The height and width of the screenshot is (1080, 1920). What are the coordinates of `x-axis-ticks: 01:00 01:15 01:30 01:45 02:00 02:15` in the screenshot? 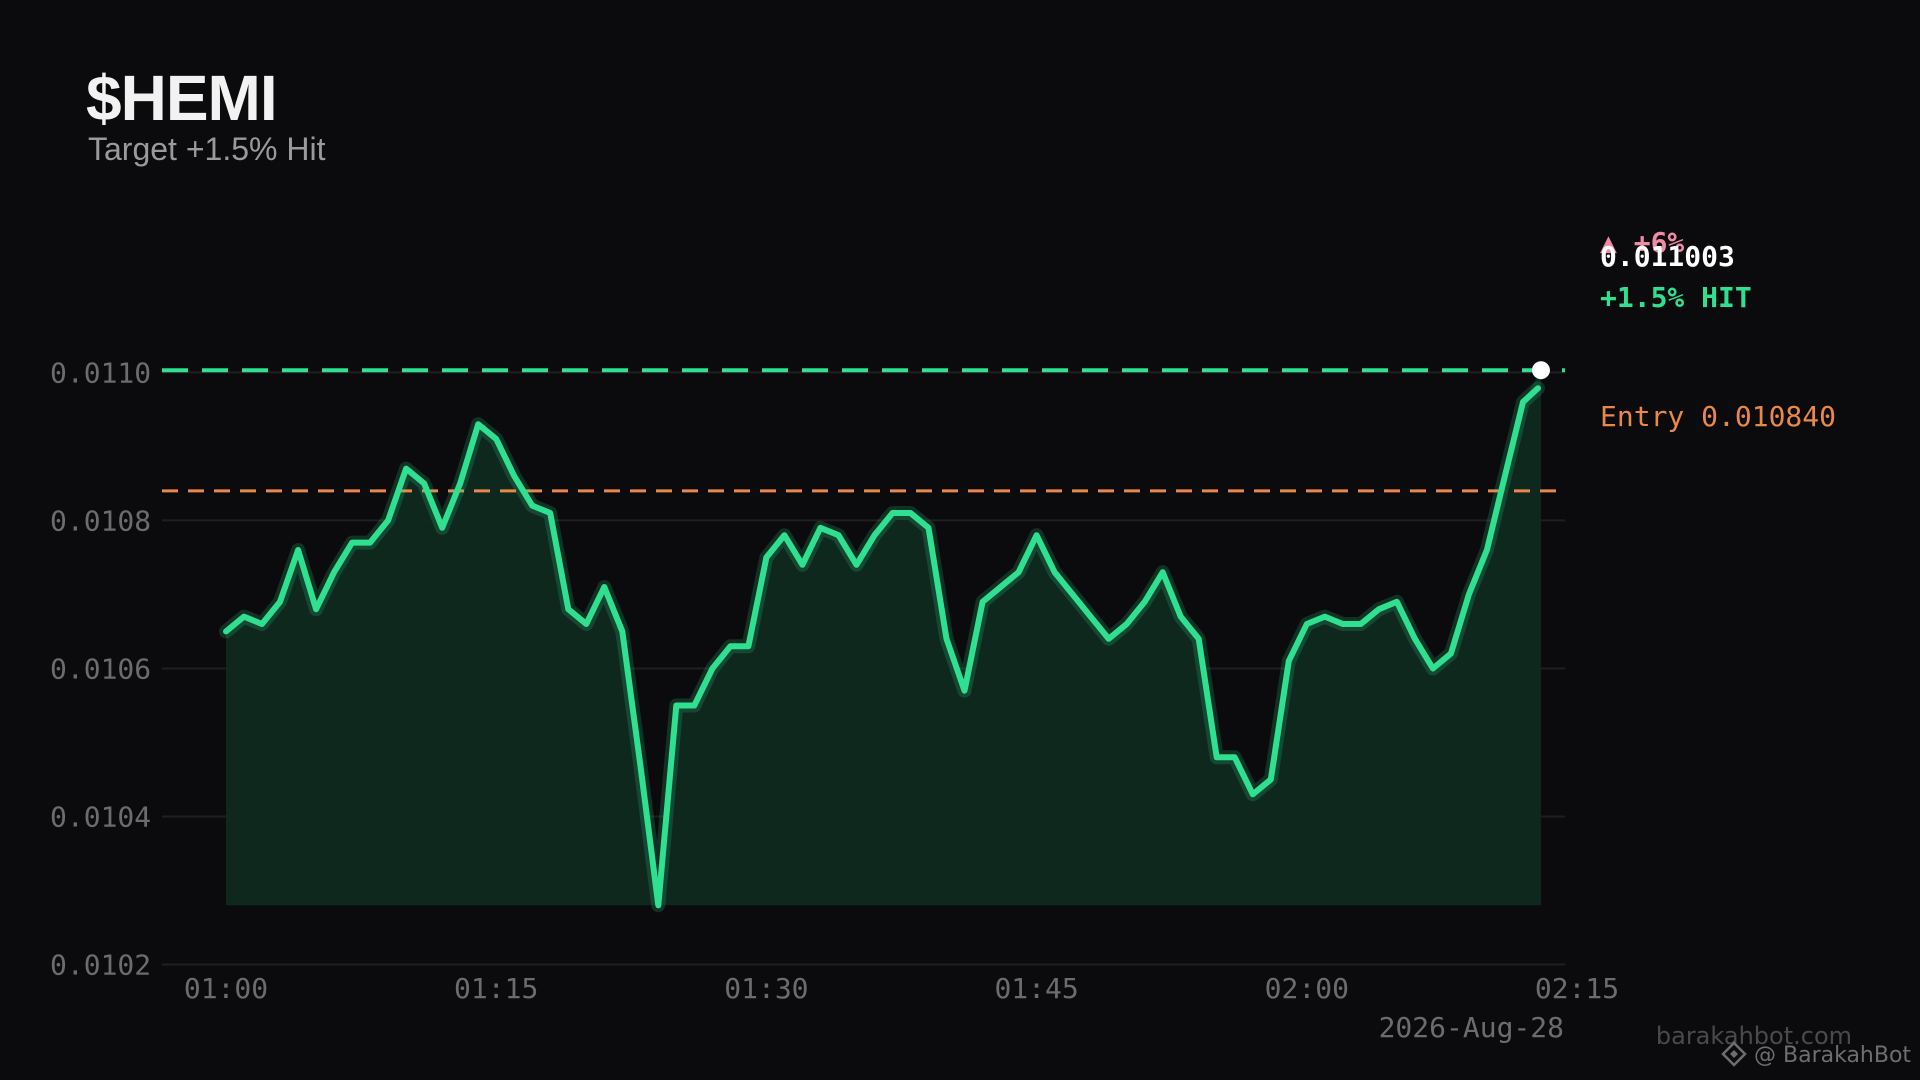 It's located at (901, 988).